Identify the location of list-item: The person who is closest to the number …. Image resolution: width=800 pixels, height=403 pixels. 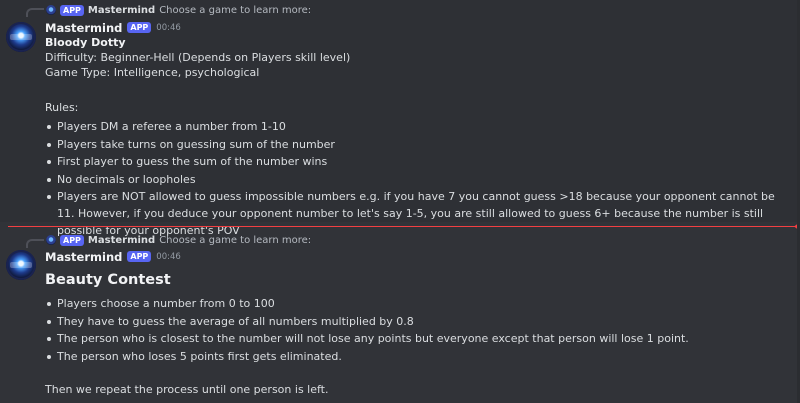
(412, 339).